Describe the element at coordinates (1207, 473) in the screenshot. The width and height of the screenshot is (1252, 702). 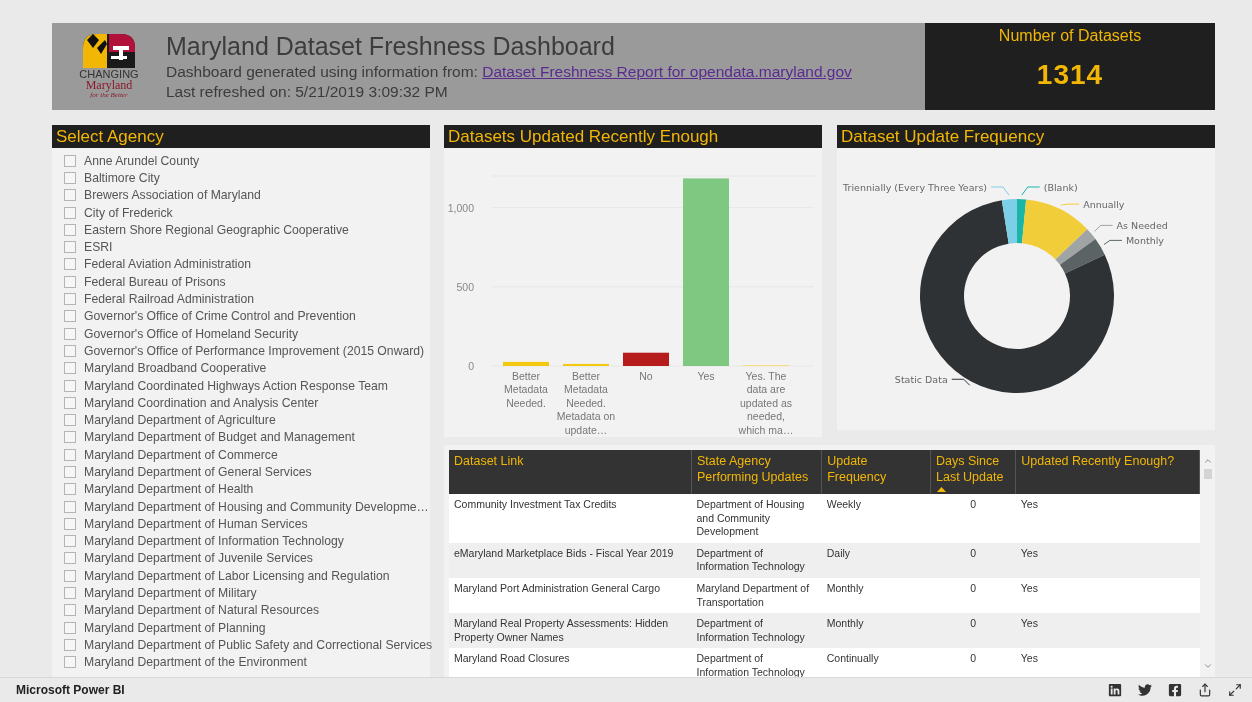
I see `scroll-thumb` at that location.